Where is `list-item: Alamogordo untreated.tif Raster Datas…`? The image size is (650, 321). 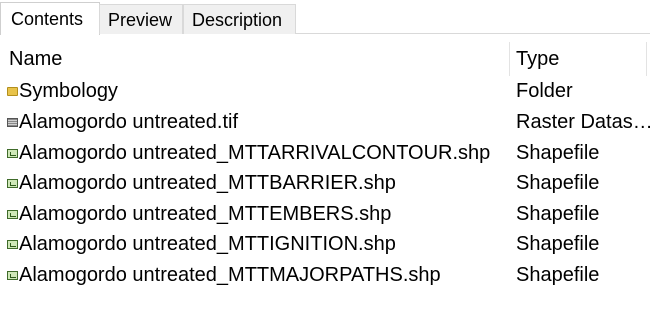 list-item: Alamogordo untreated.tif Raster Datas… is located at coordinates (325, 122).